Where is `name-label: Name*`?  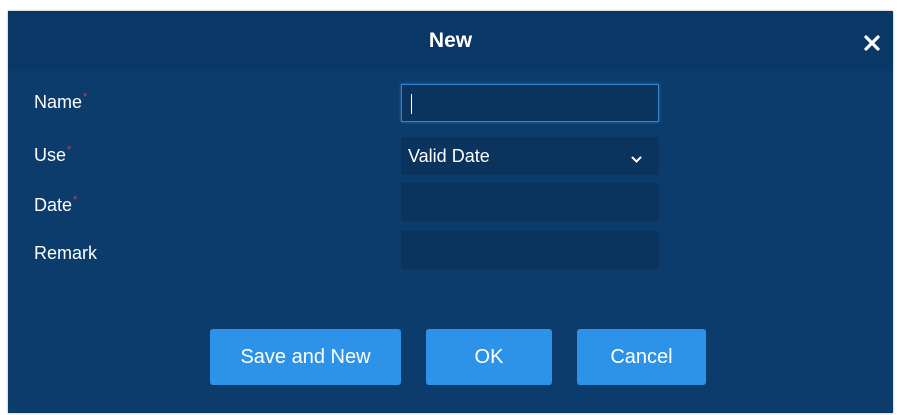
name-label: Name* is located at coordinates (61, 102).